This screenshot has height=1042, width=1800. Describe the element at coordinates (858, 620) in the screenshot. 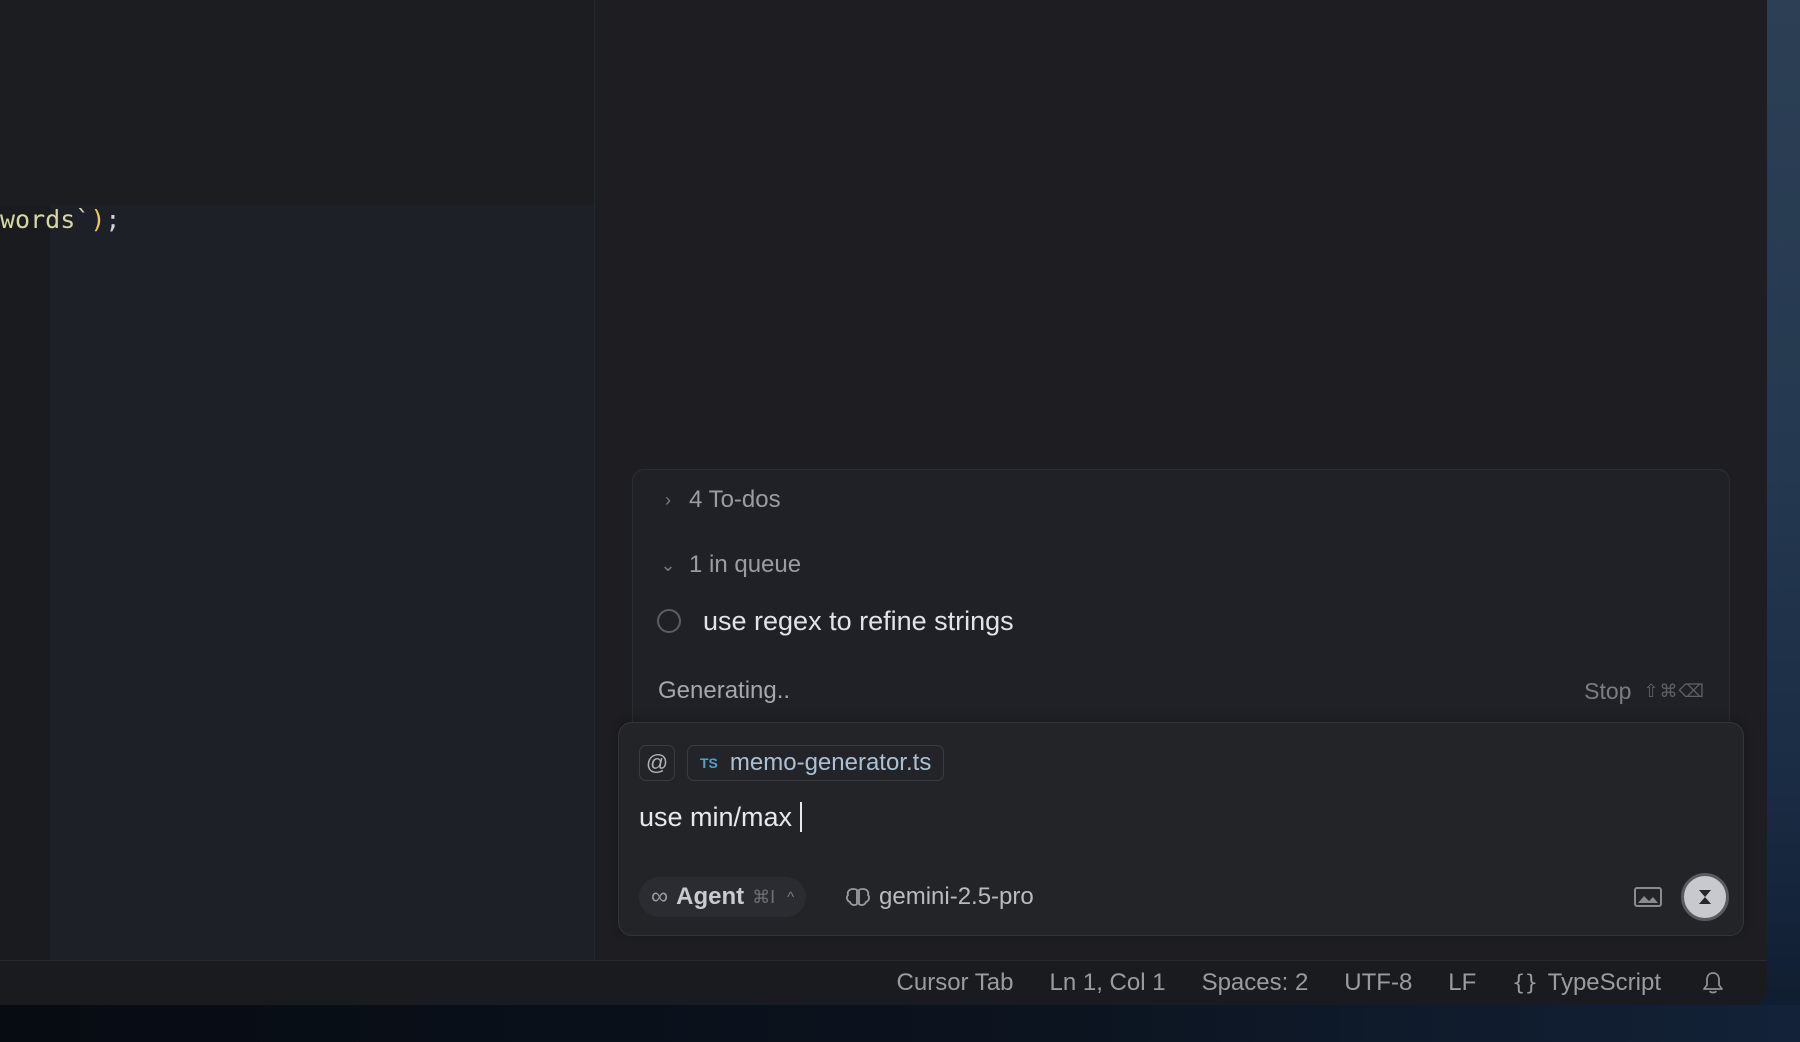

I see `queue-item-text: use regex to refine strings` at that location.